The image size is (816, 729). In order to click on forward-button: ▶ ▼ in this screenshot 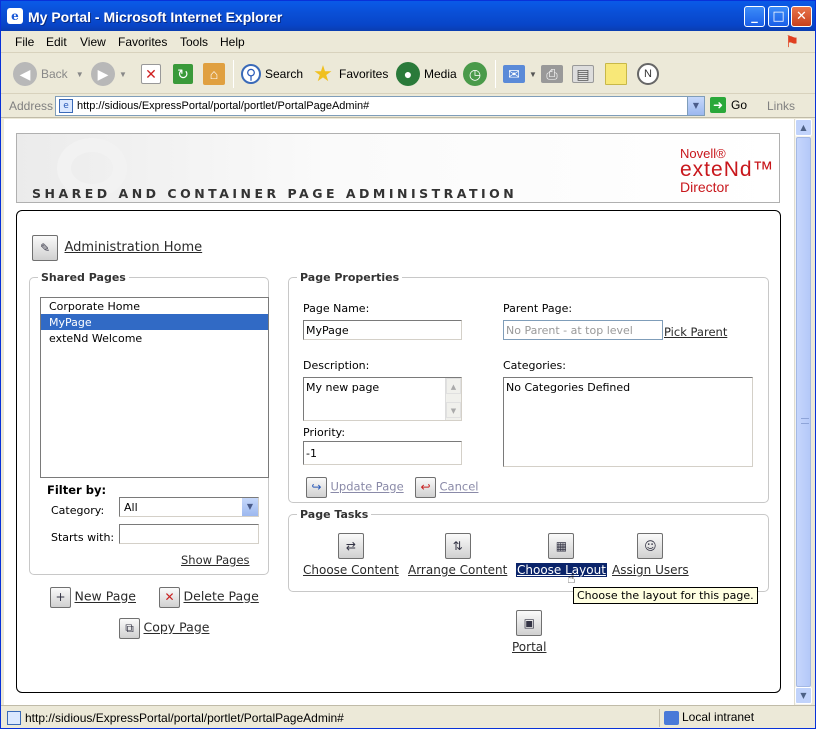, I will do `click(109, 74)`.